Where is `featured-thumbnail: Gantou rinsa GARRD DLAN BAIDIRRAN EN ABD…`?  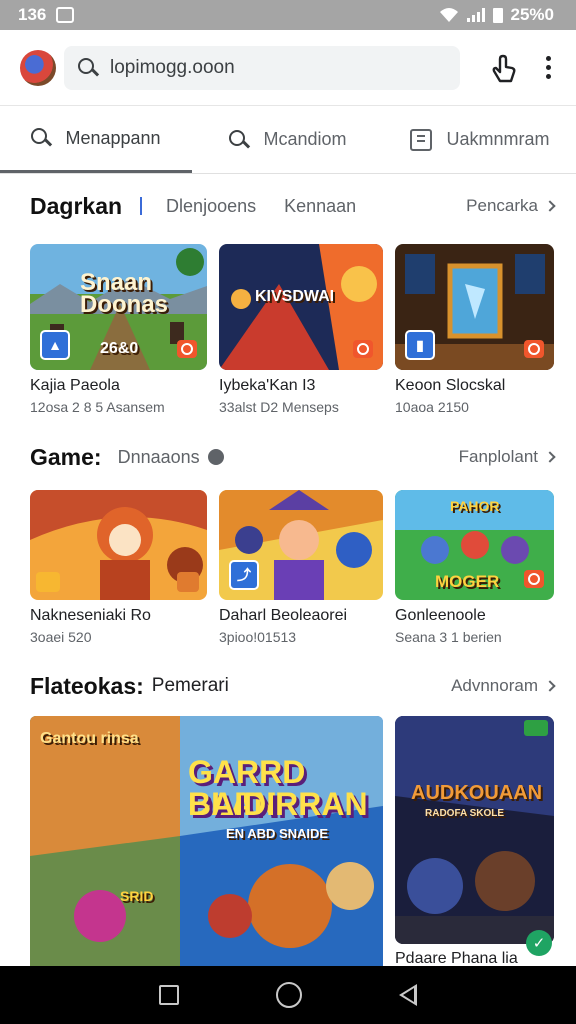
featured-thumbnail: Gantou rinsa GARRD DLAN BAIDIRRAN EN ABD… is located at coordinates (206, 841).